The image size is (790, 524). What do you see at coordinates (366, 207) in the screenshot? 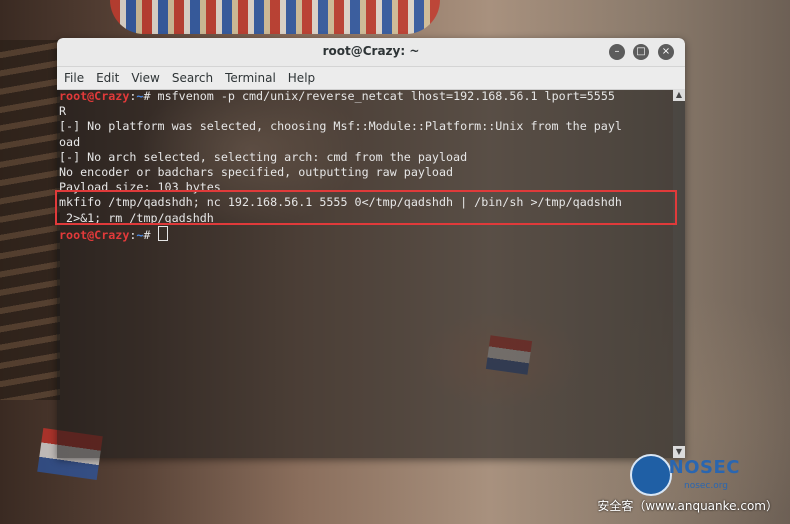
I see `payload-highlight-box` at bounding box center [366, 207].